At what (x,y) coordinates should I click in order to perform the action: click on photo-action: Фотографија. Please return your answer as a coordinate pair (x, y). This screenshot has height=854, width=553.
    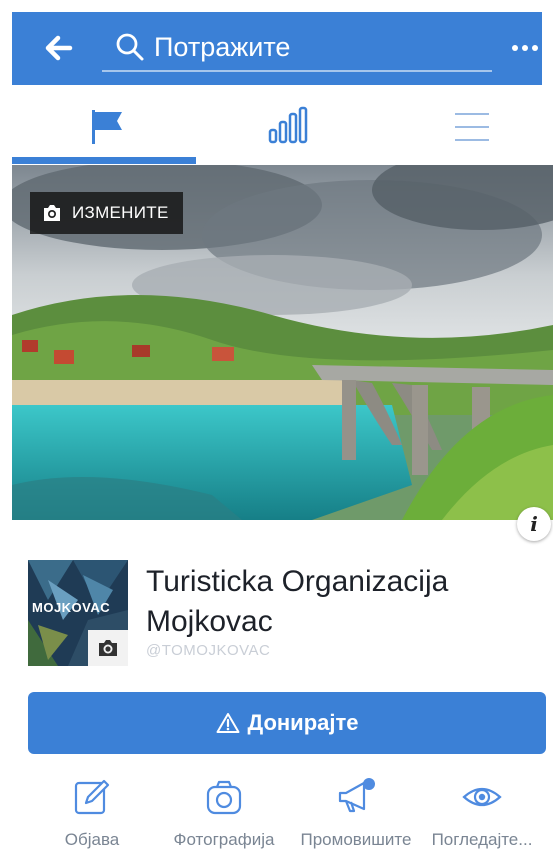
    Looking at the image, I should click on (224, 814).